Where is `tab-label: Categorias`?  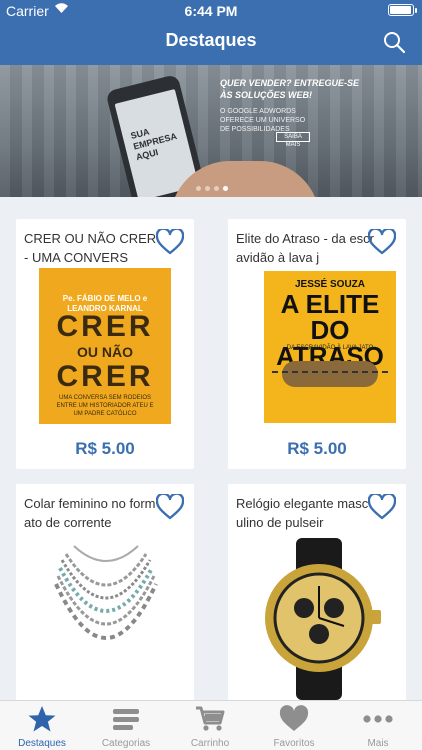 tab-label: Categorias is located at coordinates (126, 743).